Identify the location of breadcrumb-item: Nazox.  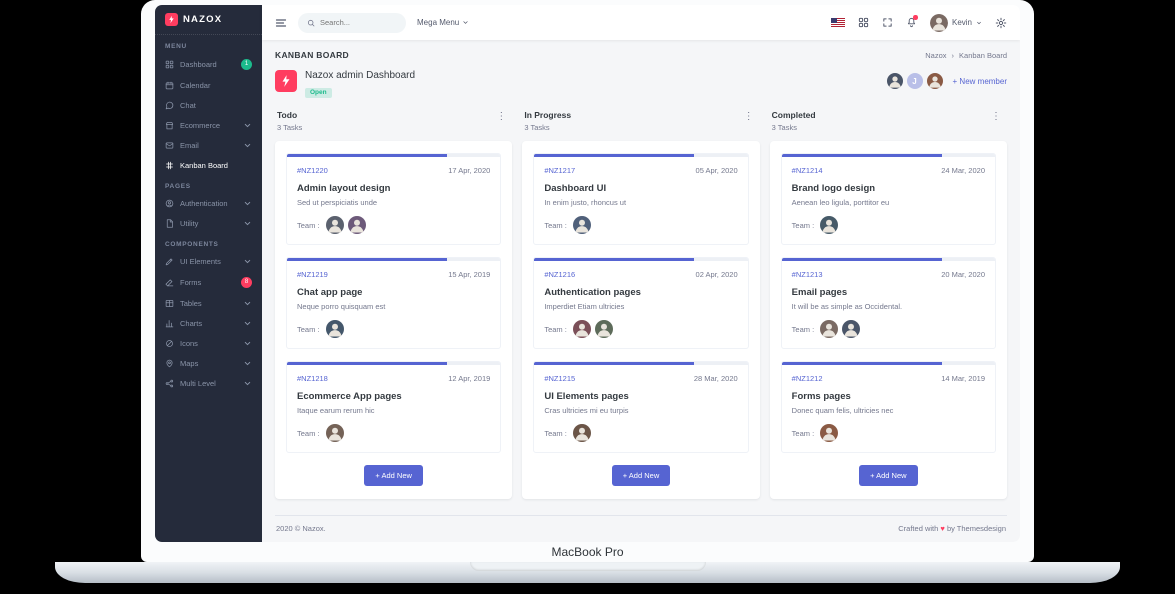
(935, 55).